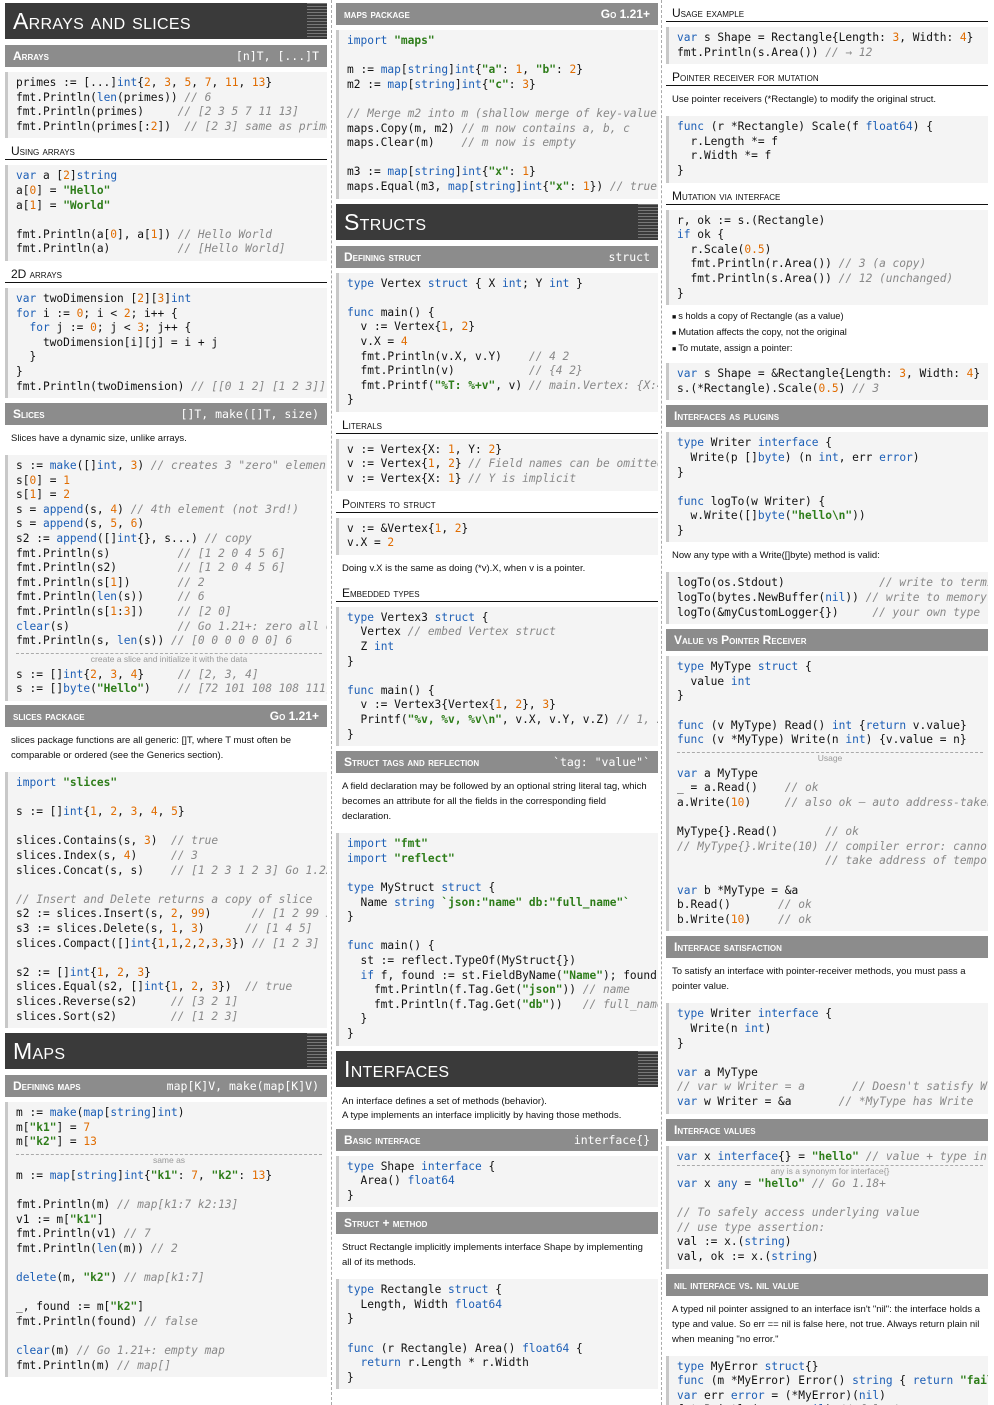 This screenshot has width=994, height=1405. I want to click on heading-struct-method: Struct + method, so click(497, 1223).